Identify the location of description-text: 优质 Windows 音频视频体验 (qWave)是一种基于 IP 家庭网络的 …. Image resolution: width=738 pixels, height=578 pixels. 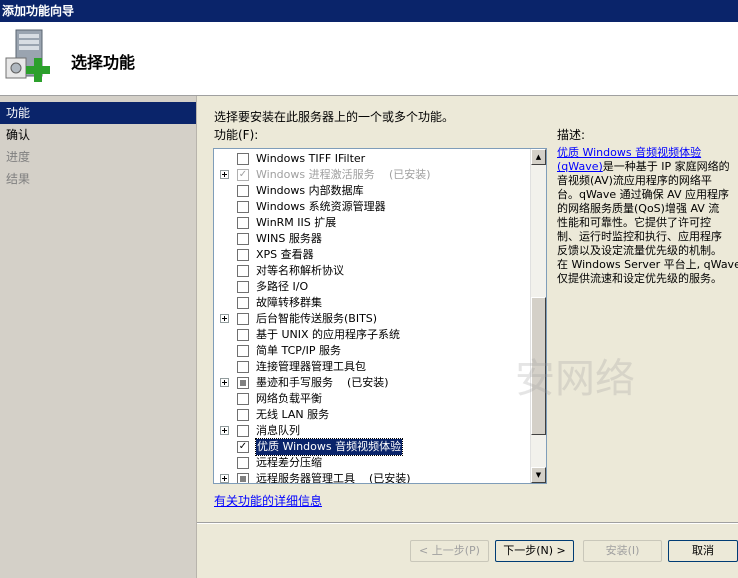
(647, 216).